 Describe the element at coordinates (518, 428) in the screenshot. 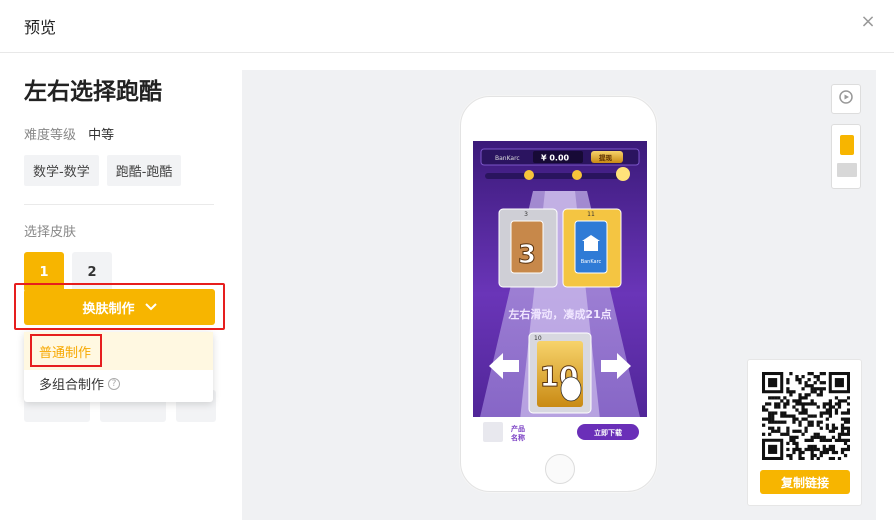

I see `footer-product: 产品` at that location.